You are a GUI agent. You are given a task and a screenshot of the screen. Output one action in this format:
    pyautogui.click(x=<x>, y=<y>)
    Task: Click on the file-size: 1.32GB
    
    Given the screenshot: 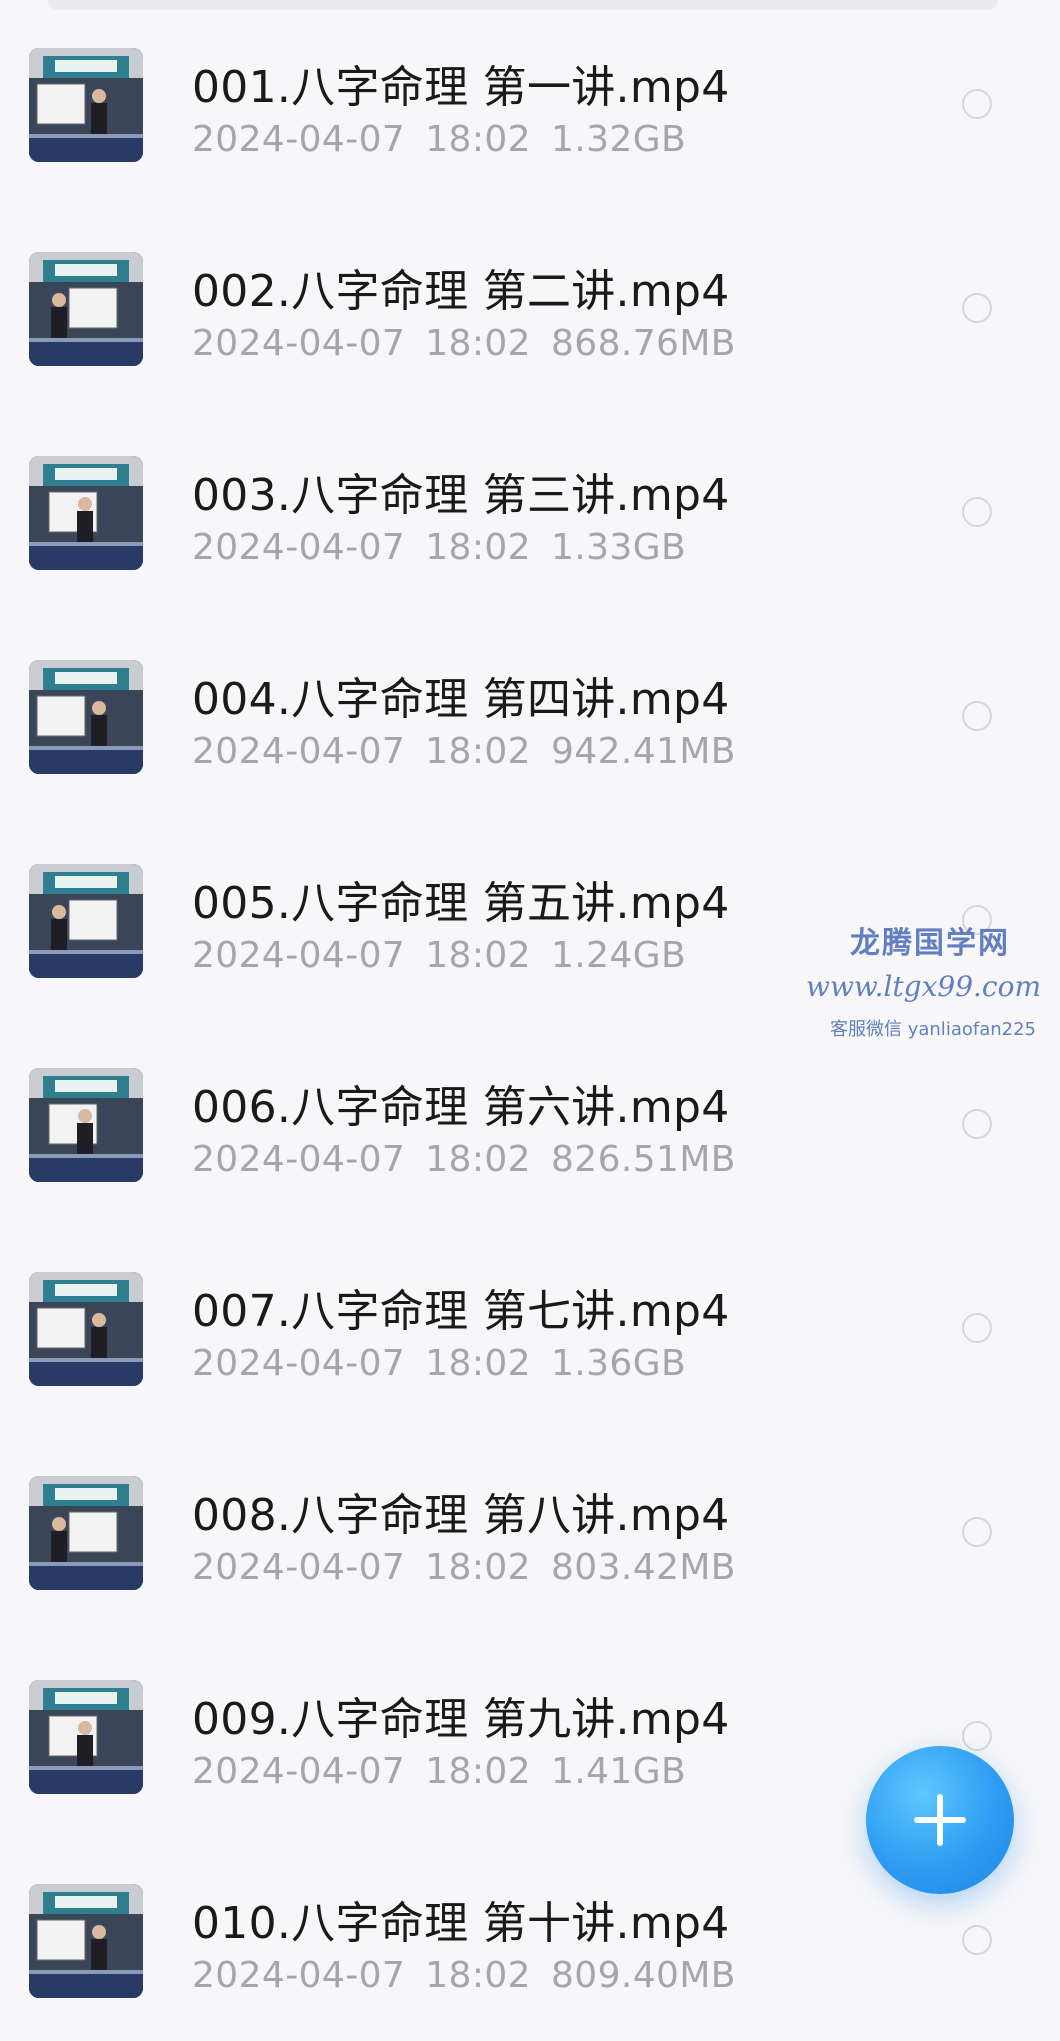 What is the action you would take?
    pyautogui.click(x=618, y=139)
    